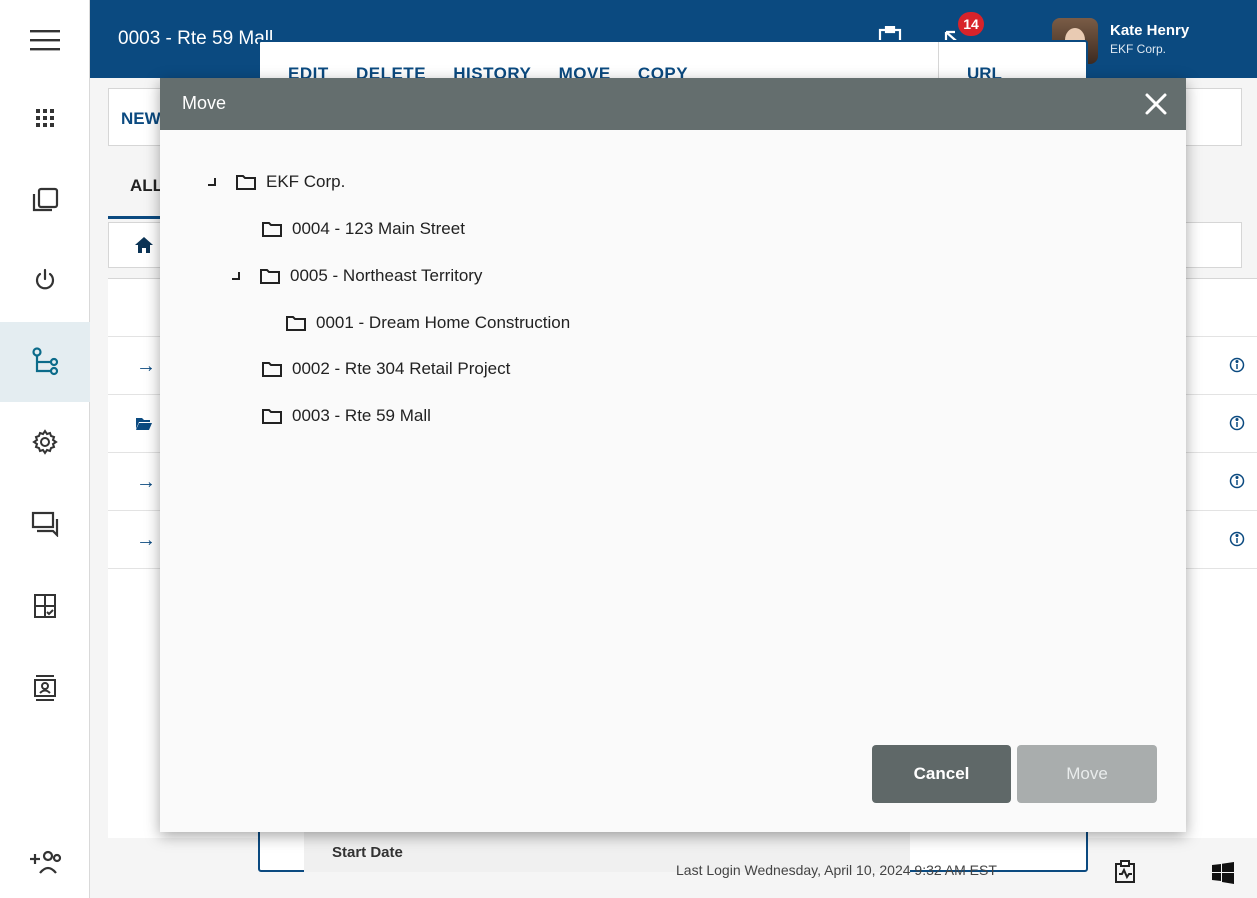 The height and width of the screenshot is (898, 1257). I want to click on tree-node-0002: 0002 - Rte 304 Retail Project, so click(386, 369).